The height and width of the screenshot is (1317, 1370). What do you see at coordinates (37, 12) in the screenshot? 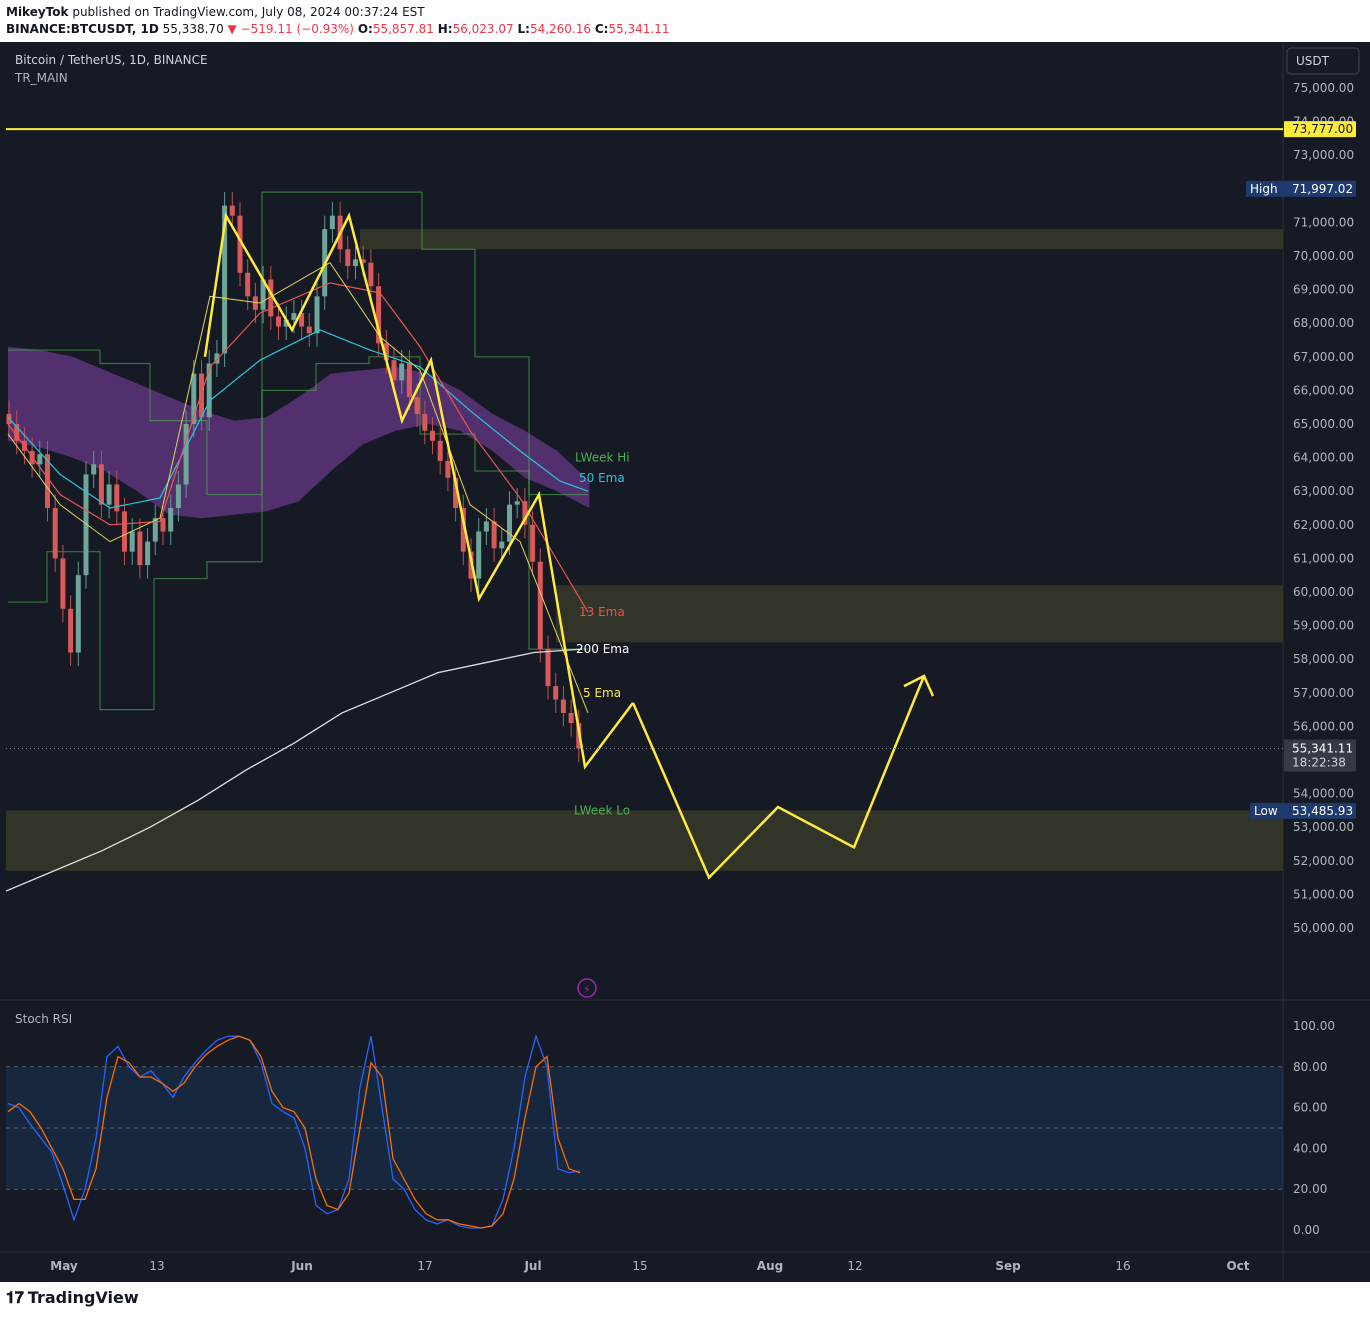
I see `author-name: MikeyTok` at bounding box center [37, 12].